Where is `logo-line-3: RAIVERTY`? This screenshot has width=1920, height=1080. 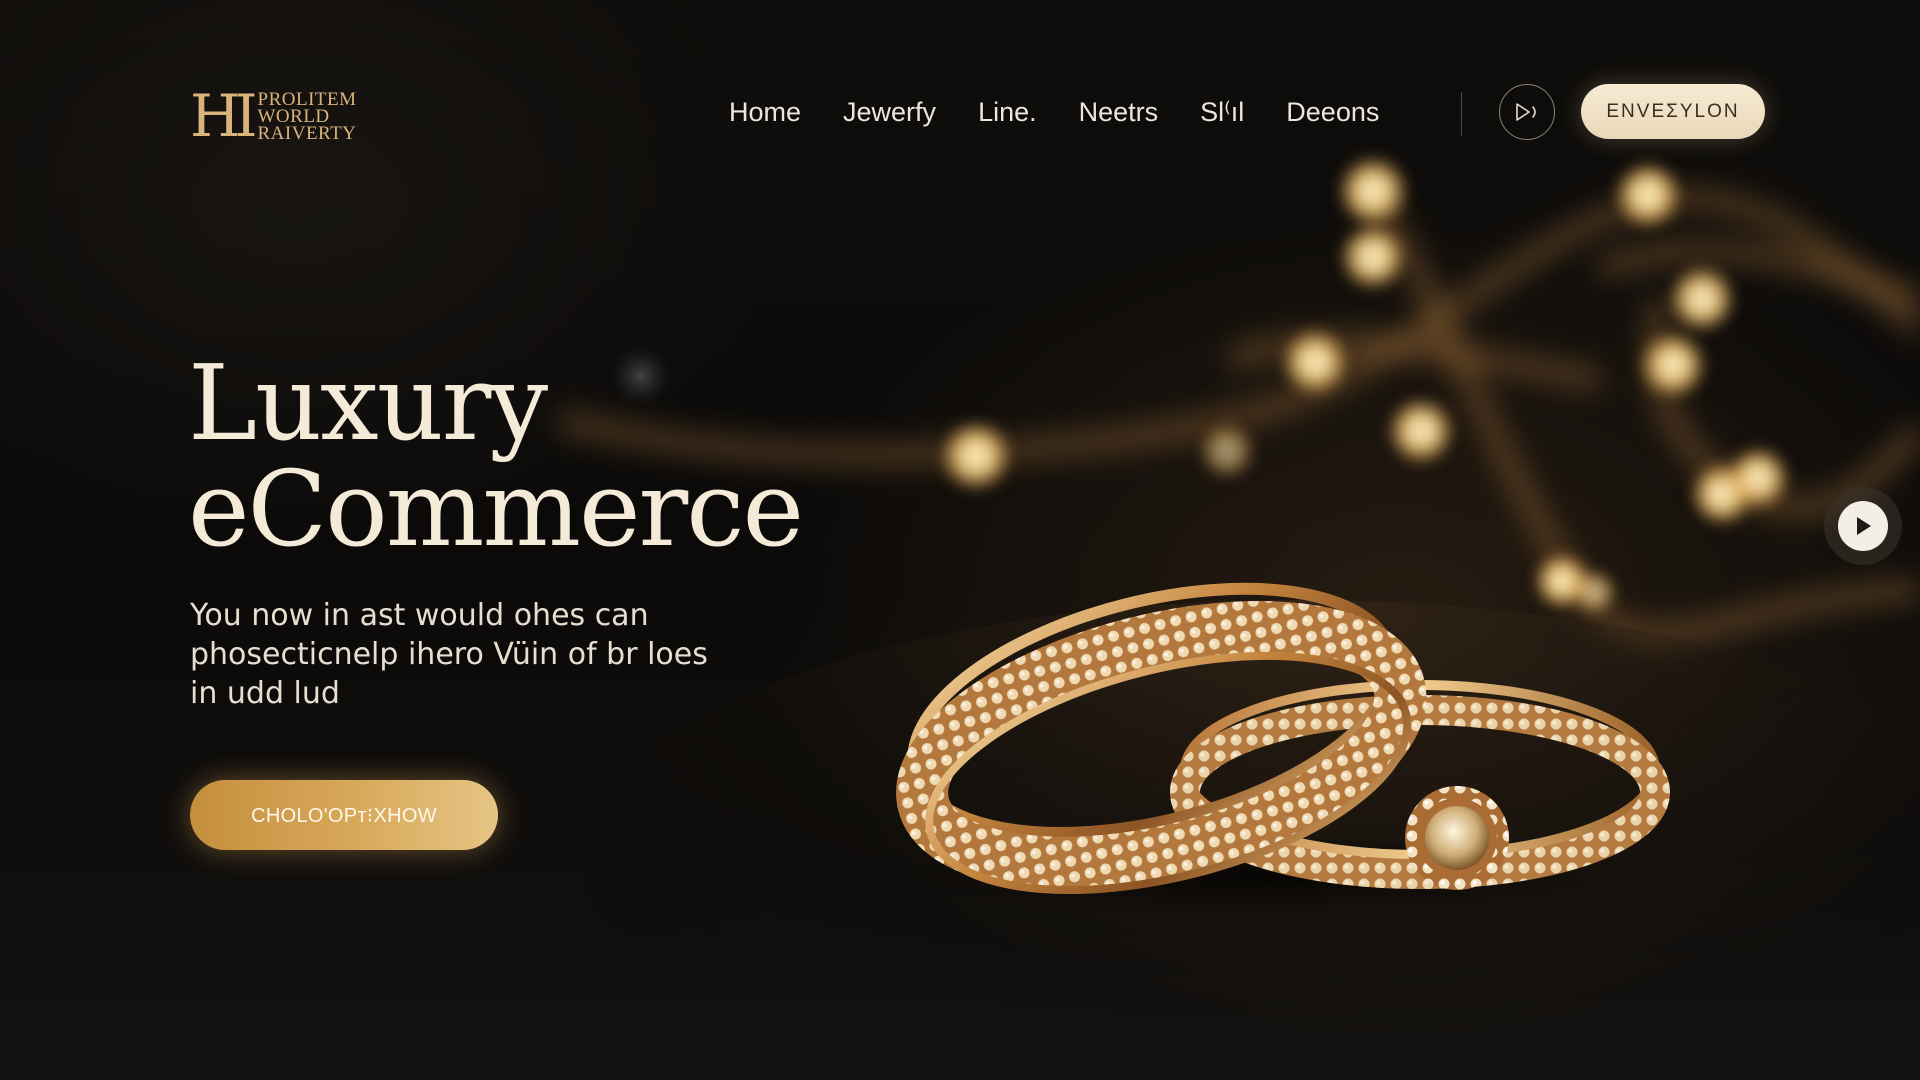 logo-line-3: RAIVERTY is located at coordinates (307, 133).